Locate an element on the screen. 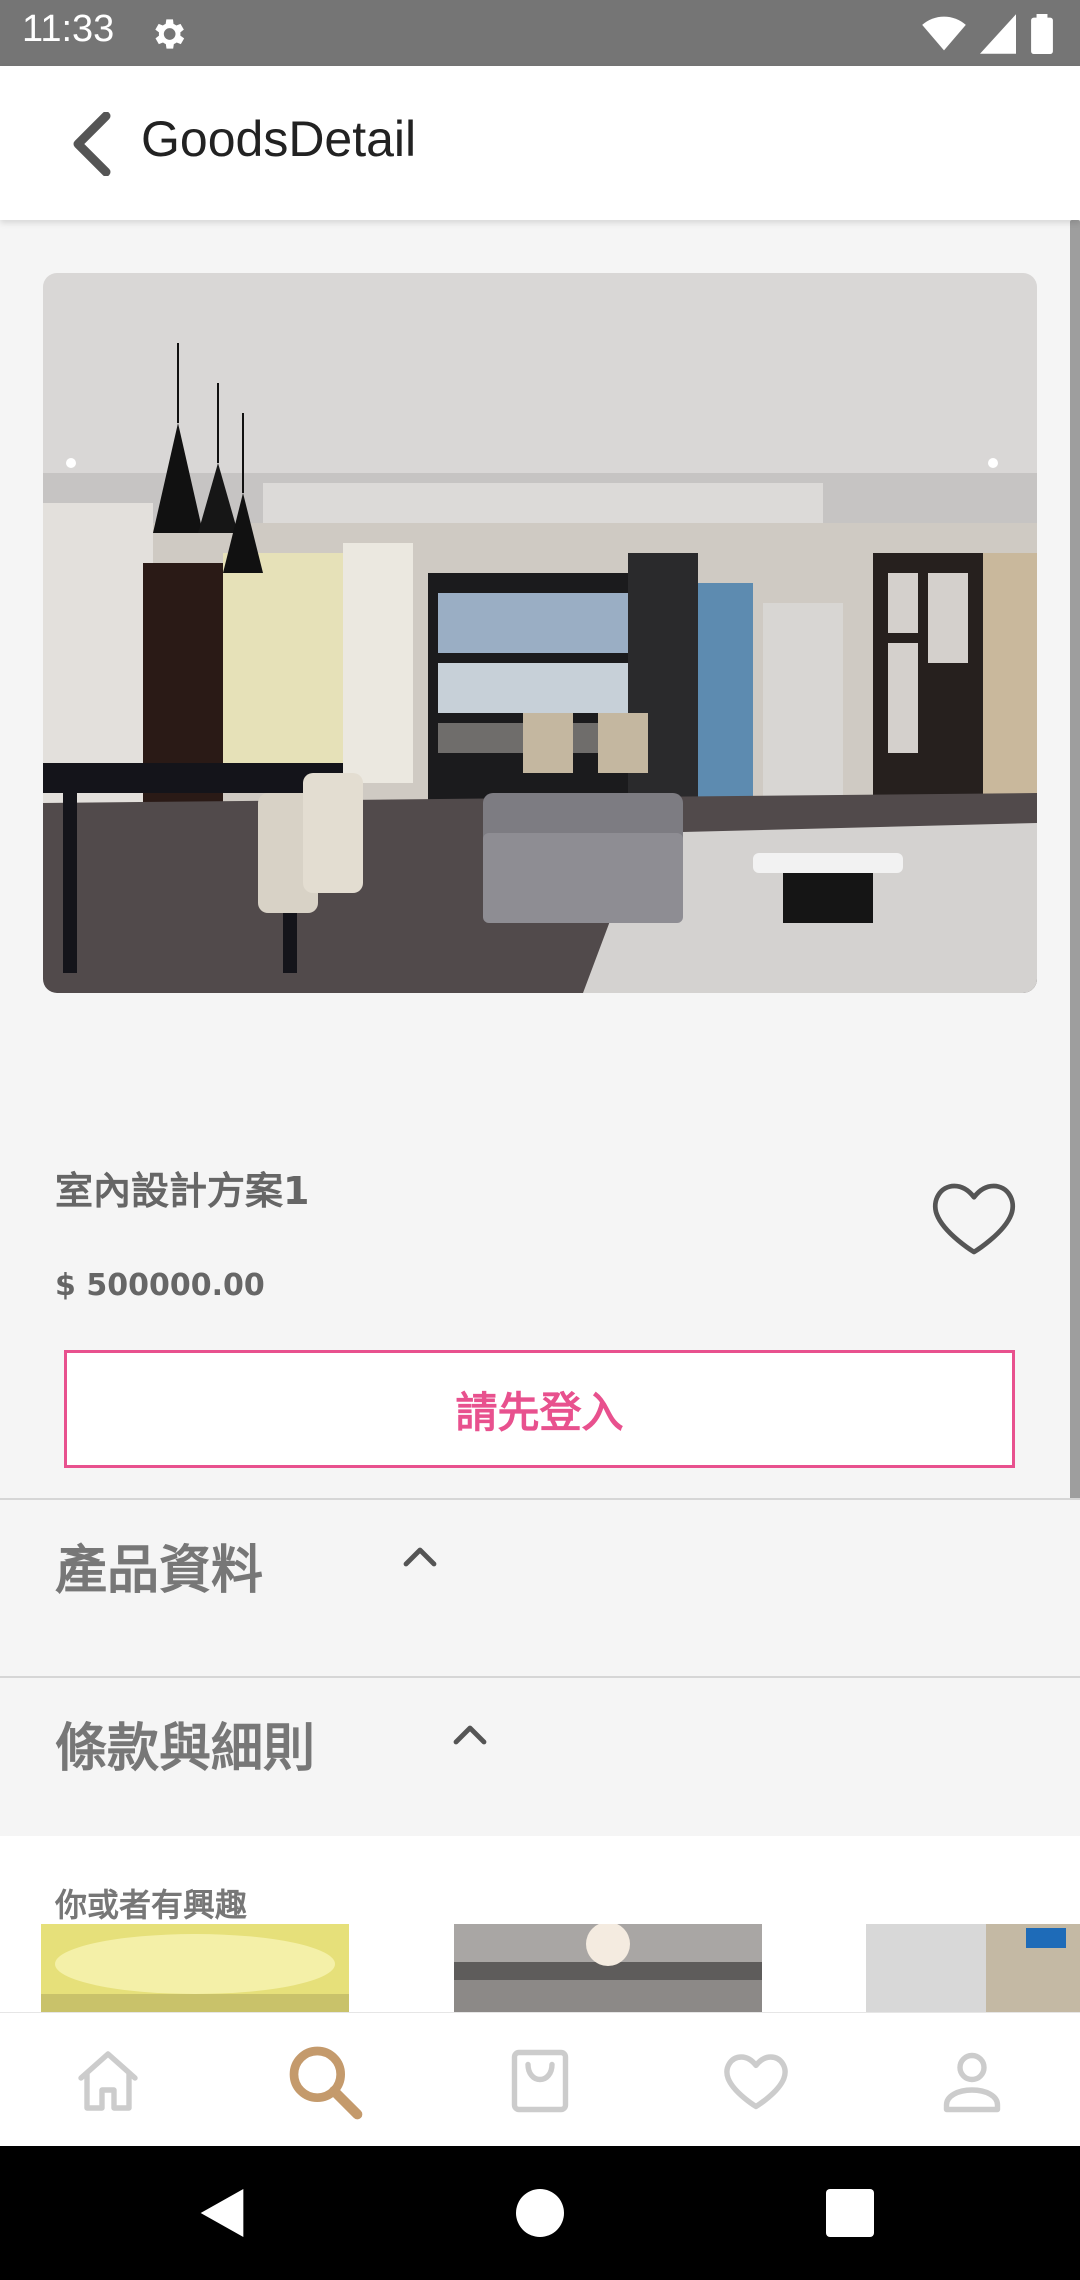 This screenshot has height=2280, width=1080. nav-profile is located at coordinates (972, 2081).